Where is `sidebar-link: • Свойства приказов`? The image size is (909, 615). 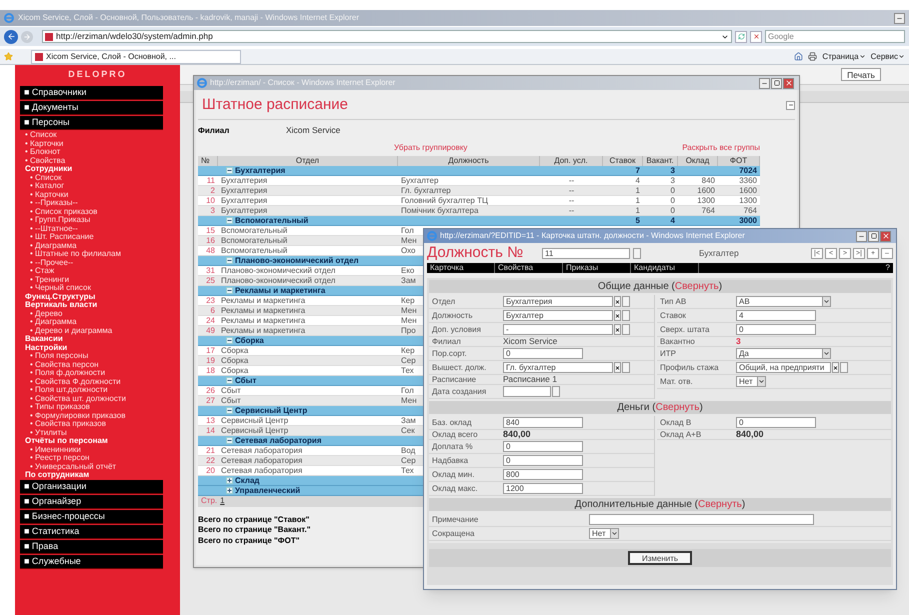
sidebar-link: • Свойства приказов is located at coordinates (97, 424).